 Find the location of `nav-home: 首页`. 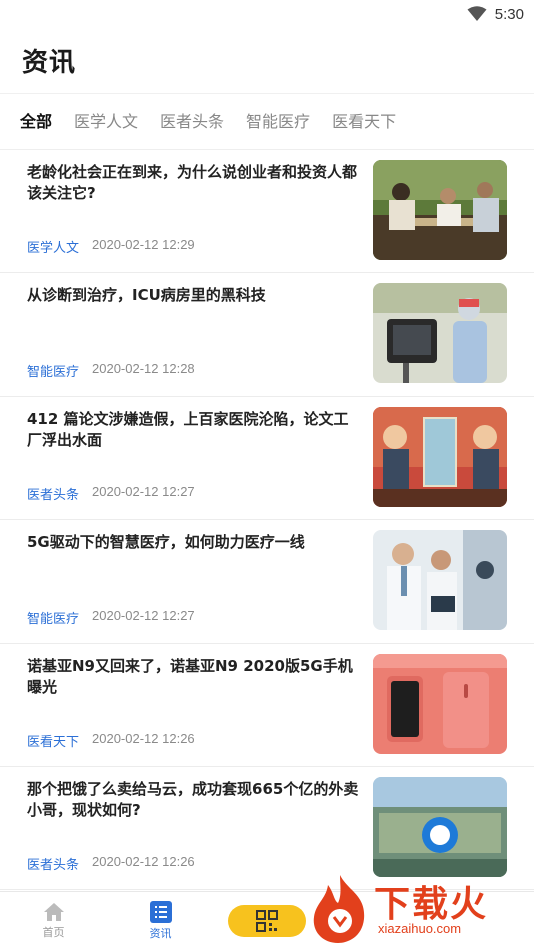

nav-home: 首页 is located at coordinates (53, 921).